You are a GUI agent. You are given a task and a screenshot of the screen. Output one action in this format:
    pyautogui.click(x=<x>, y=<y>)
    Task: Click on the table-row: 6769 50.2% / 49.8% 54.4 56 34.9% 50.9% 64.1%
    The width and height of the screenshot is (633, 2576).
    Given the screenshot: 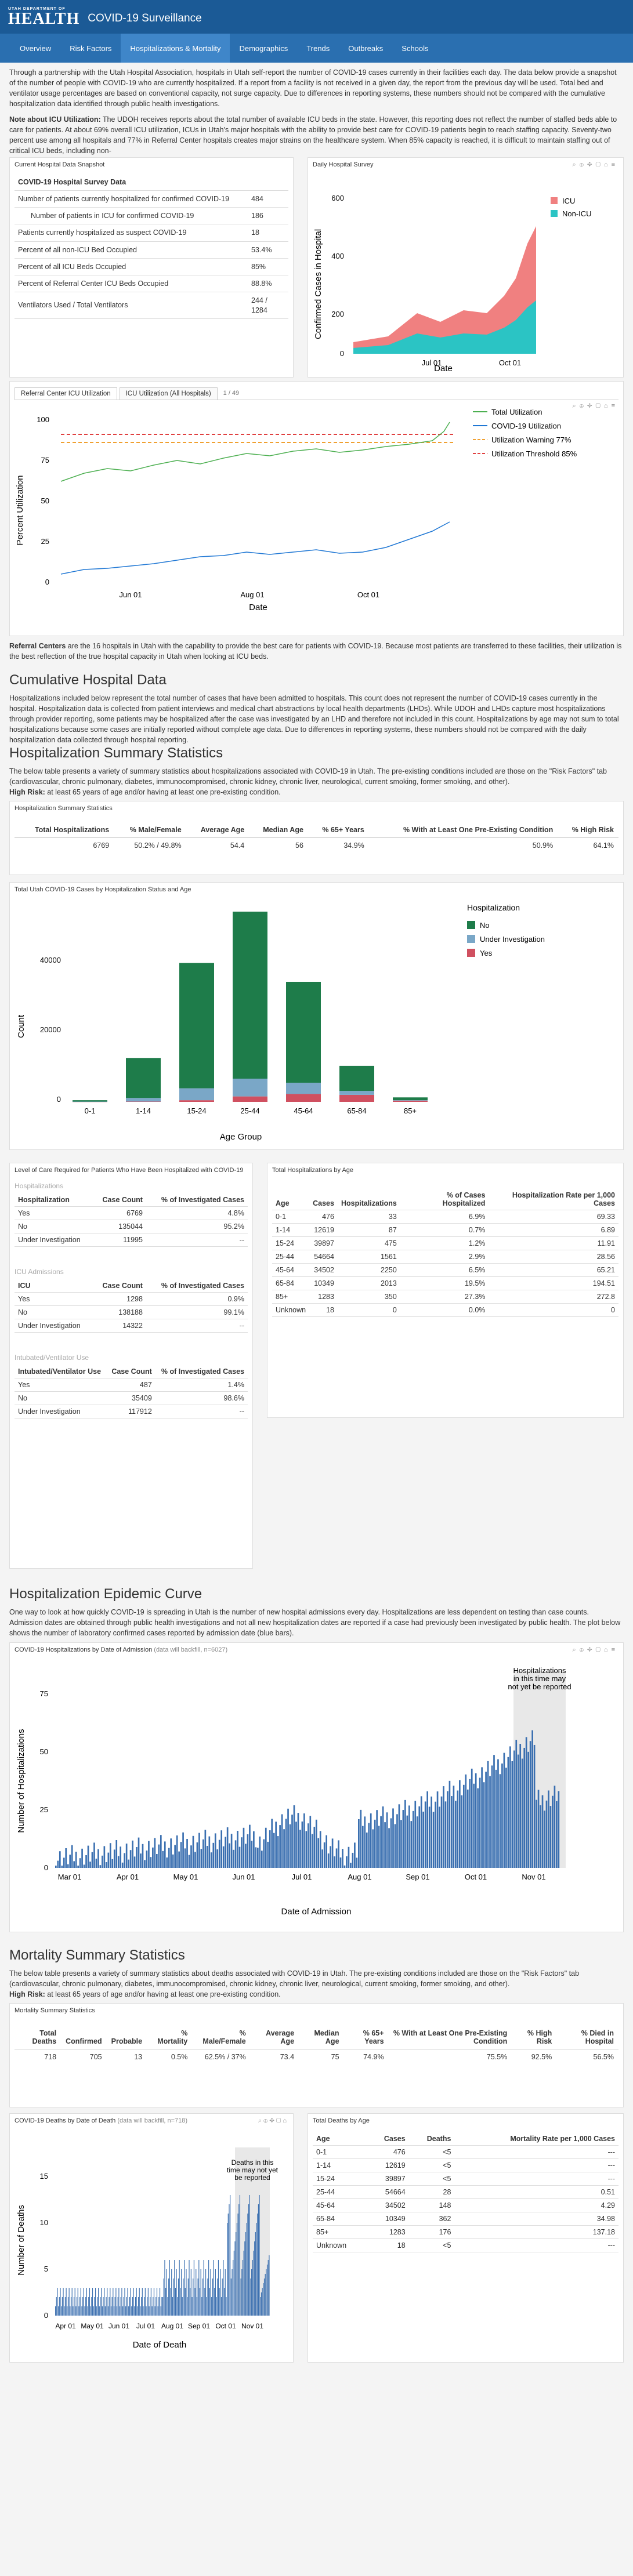 What is the action you would take?
    pyautogui.click(x=316, y=846)
    